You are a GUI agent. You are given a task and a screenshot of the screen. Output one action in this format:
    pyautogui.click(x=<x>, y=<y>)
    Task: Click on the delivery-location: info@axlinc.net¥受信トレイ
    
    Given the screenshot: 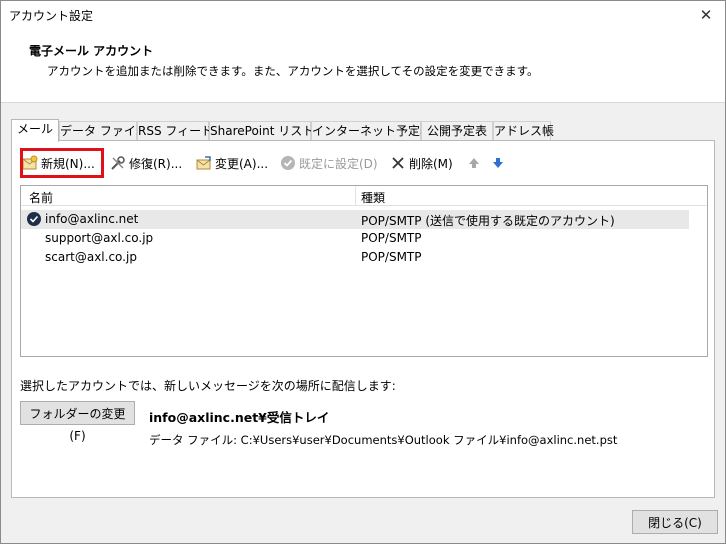 What is the action you would take?
    pyautogui.click(x=239, y=417)
    